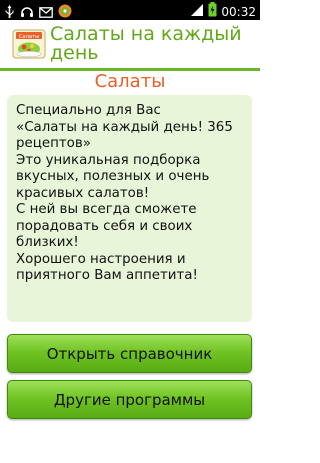  Describe the element at coordinates (197, 11) in the screenshot. I see `signal-icon` at that location.